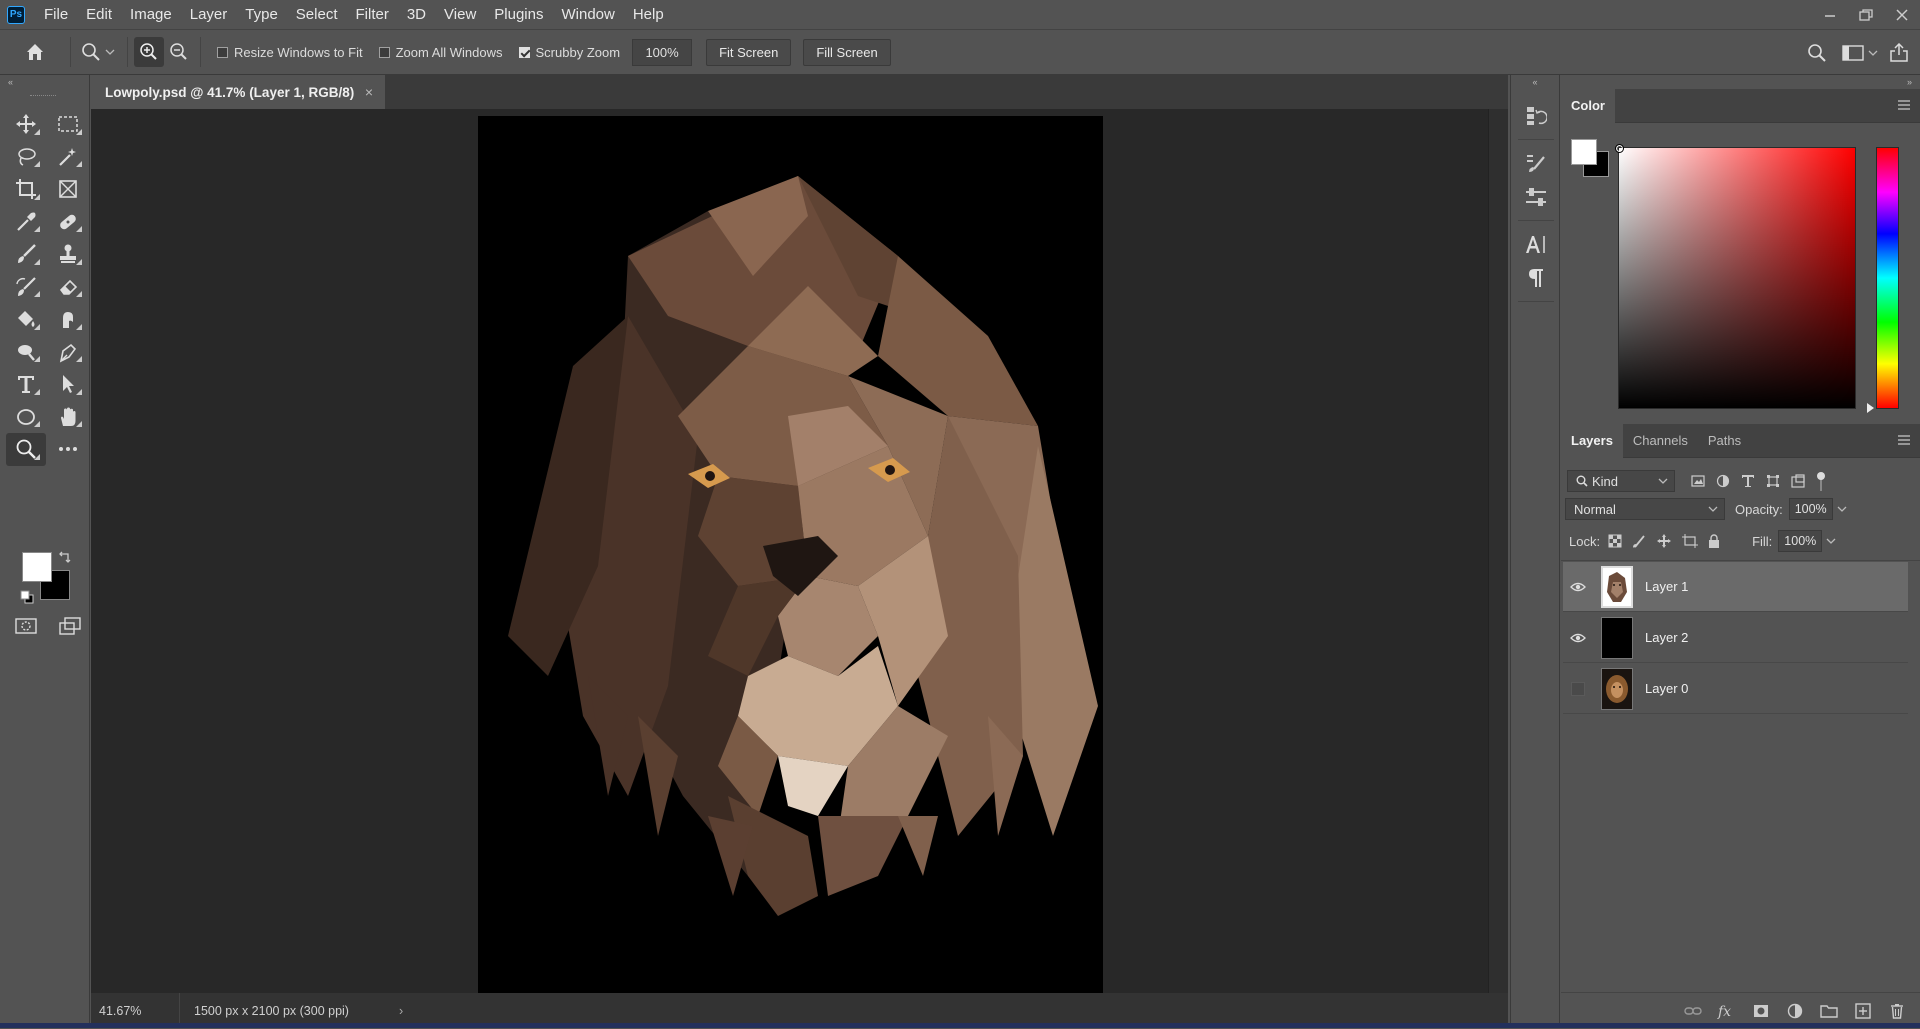 This screenshot has height=1029, width=1920. Describe the element at coordinates (26, 254) in the screenshot. I see `brush-tool` at that location.